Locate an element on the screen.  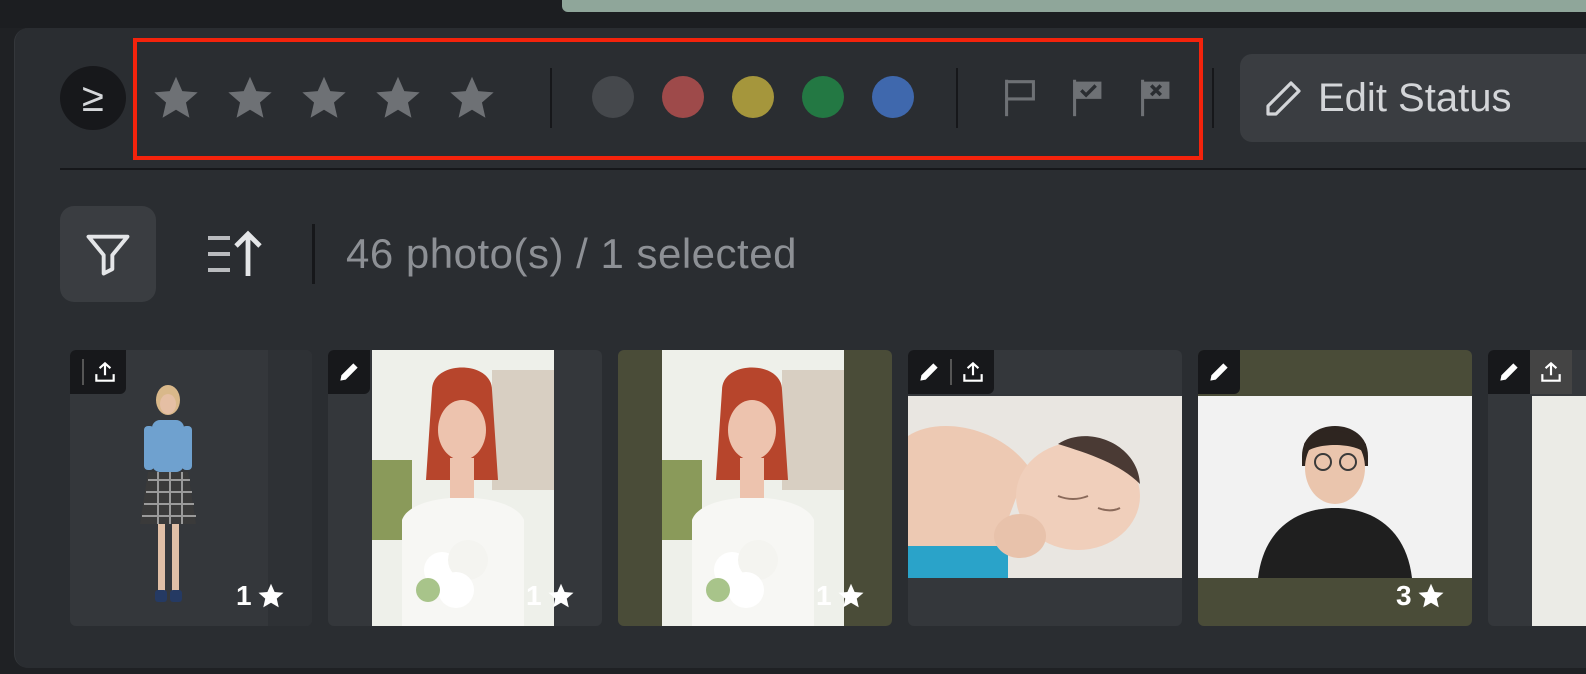
color-label-yellow is located at coordinates (753, 97).